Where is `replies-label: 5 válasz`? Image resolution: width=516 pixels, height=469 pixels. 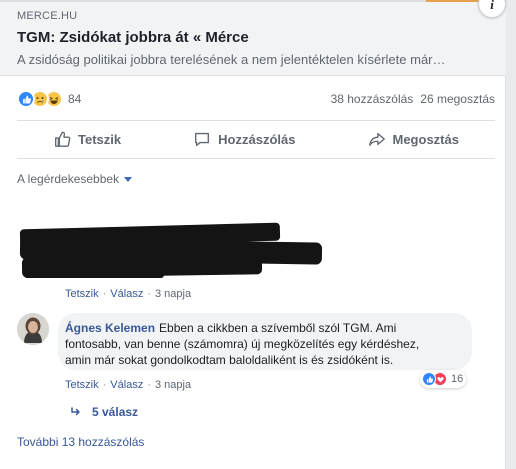 replies-label: 5 válasz is located at coordinates (115, 412).